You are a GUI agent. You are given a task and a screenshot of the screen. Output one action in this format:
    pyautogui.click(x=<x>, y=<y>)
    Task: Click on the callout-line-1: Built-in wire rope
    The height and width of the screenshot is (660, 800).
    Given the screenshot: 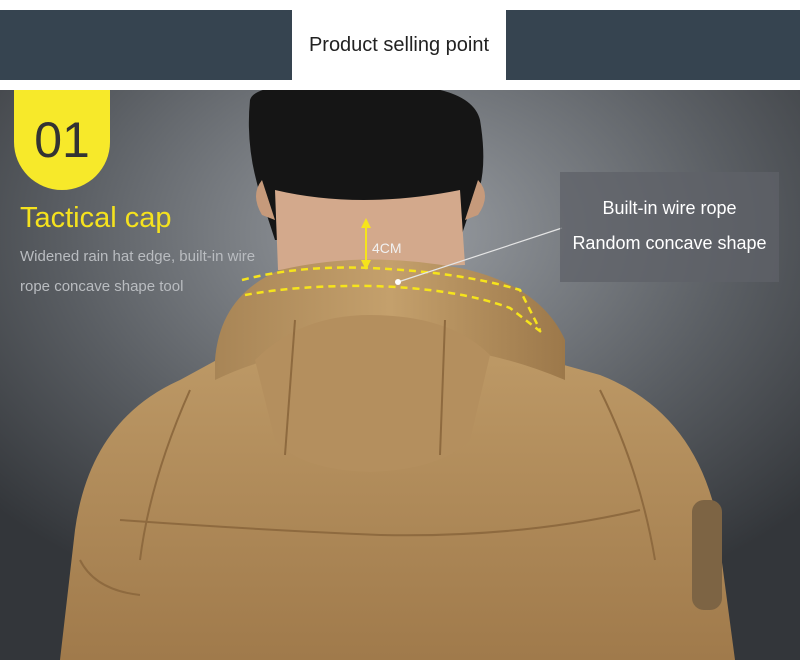 What is the action you would take?
    pyautogui.click(x=669, y=208)
    